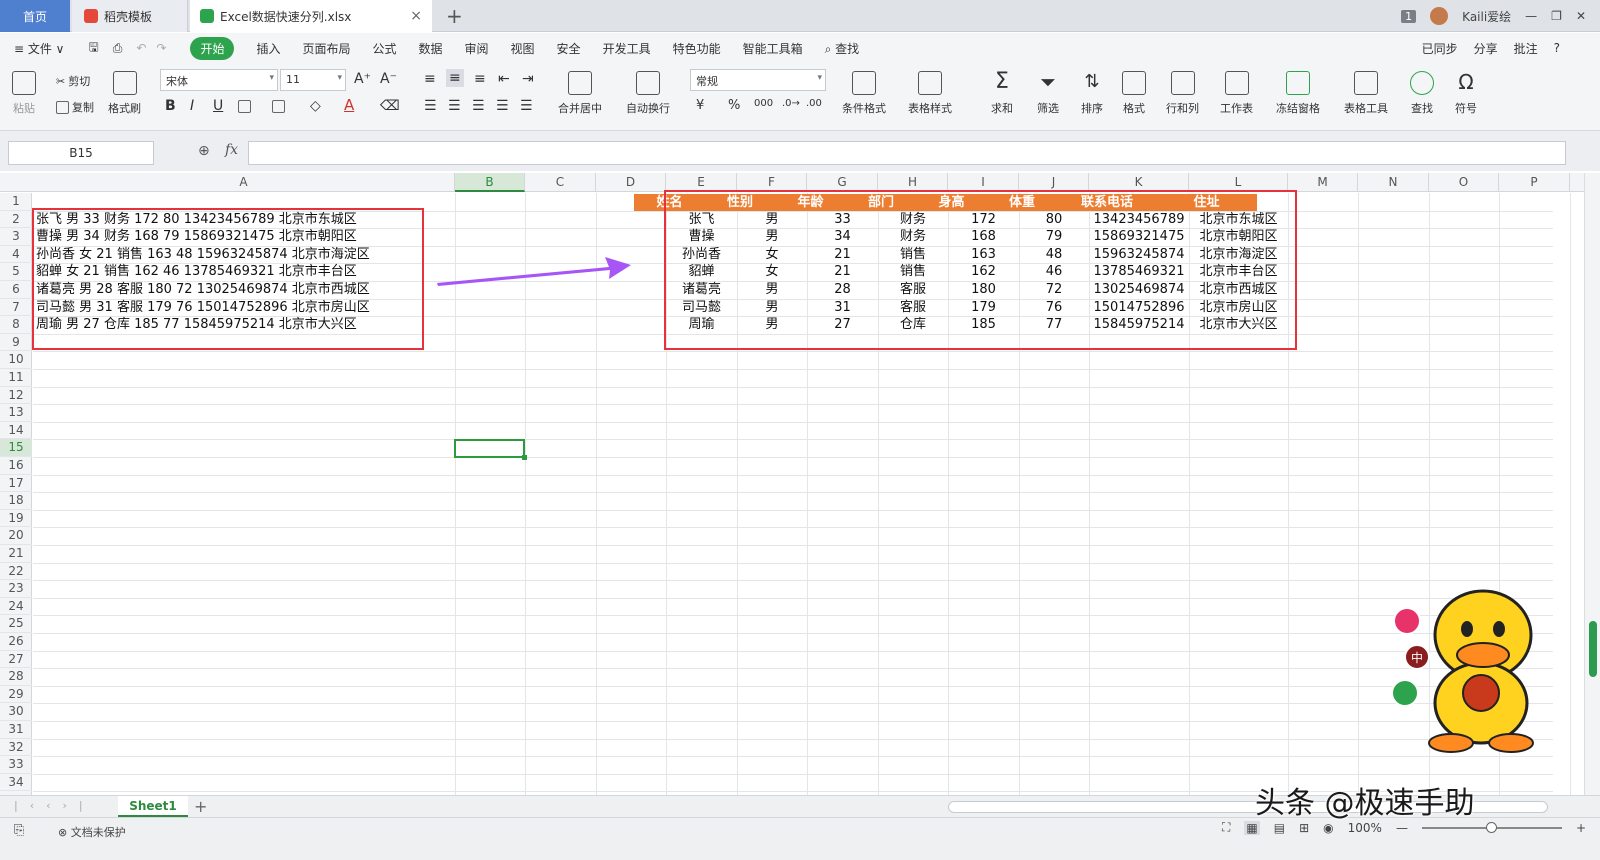 The width and height of the screenshot is (1600, 860). What do you see at coordinates (478, 106) in the screenshot?
I see `align-right-icon: ☰` at bounding box center [478, 106].